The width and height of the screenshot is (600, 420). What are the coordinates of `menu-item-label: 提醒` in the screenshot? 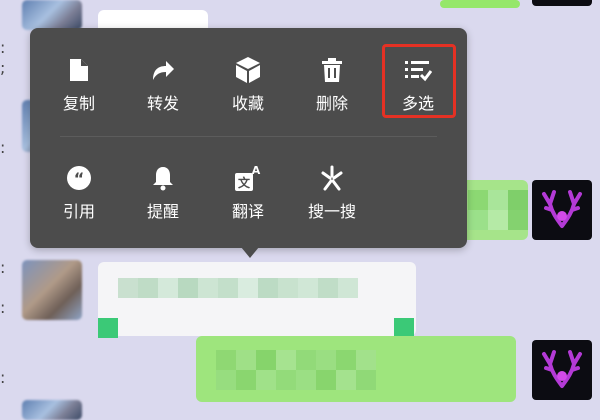 It's located at (162, 211).